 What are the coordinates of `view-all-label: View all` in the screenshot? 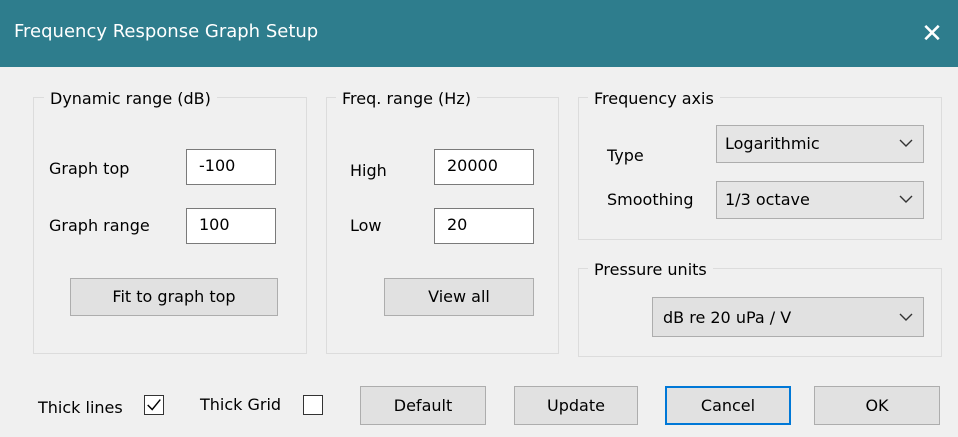 It's located at (459, 296).